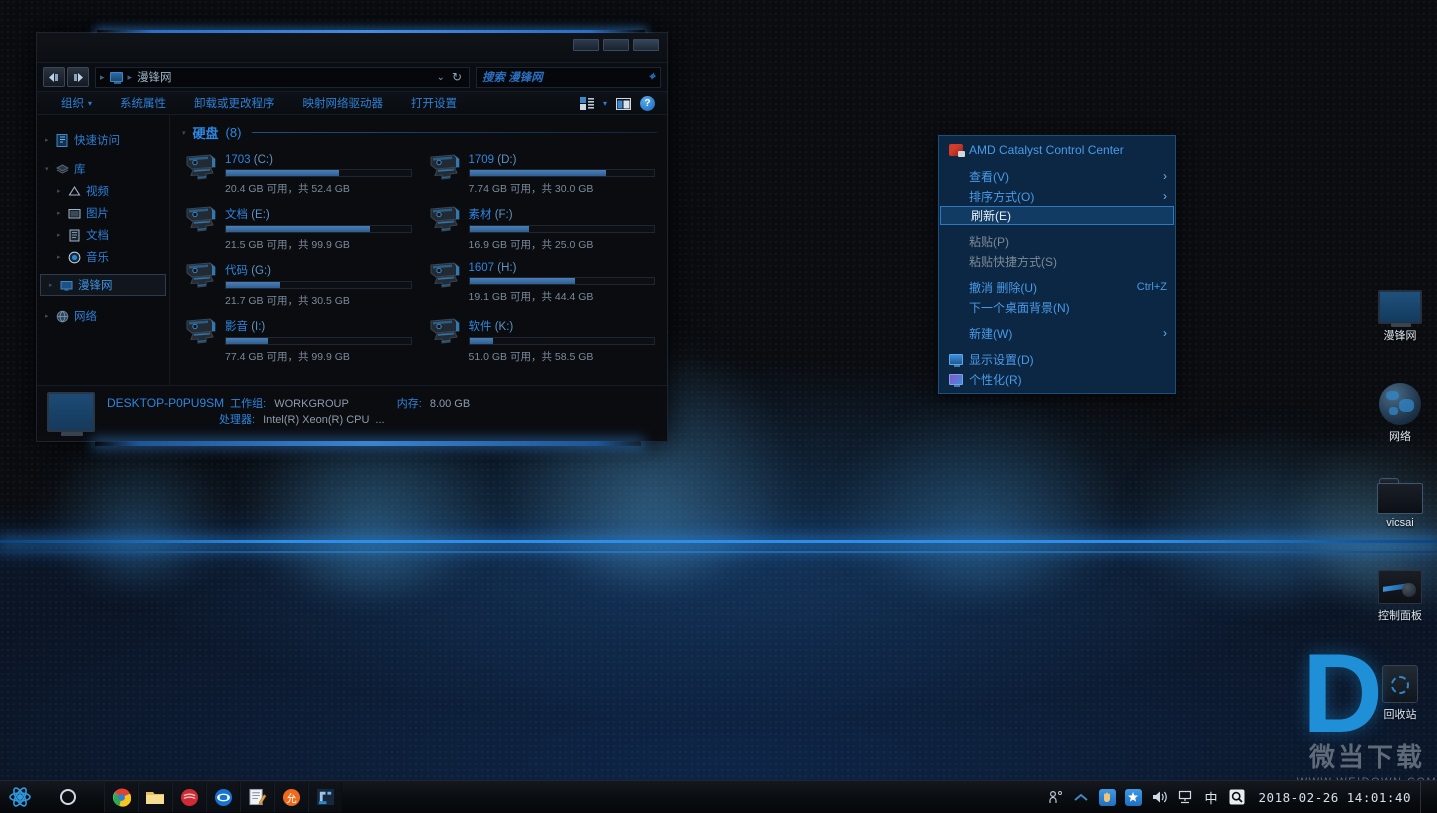 The height and width of the screenshot is (813, 1437). Describe the element at coordinates (103, 191) in the screenshot. I see `sidebar-item-videos: ▸ 视频` at that location.